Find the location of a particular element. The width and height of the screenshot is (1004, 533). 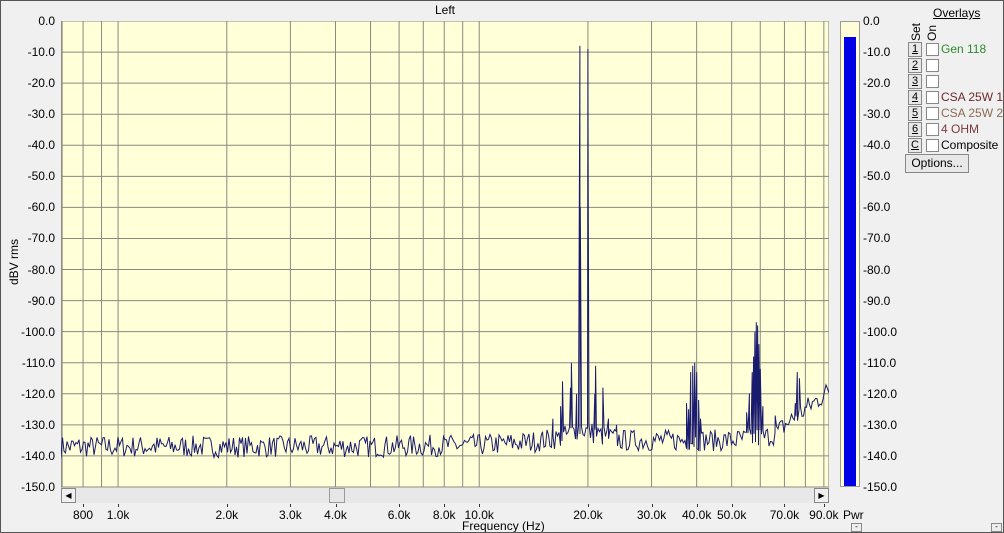

overlay-set-button: C is located at coordinates (915, 145).